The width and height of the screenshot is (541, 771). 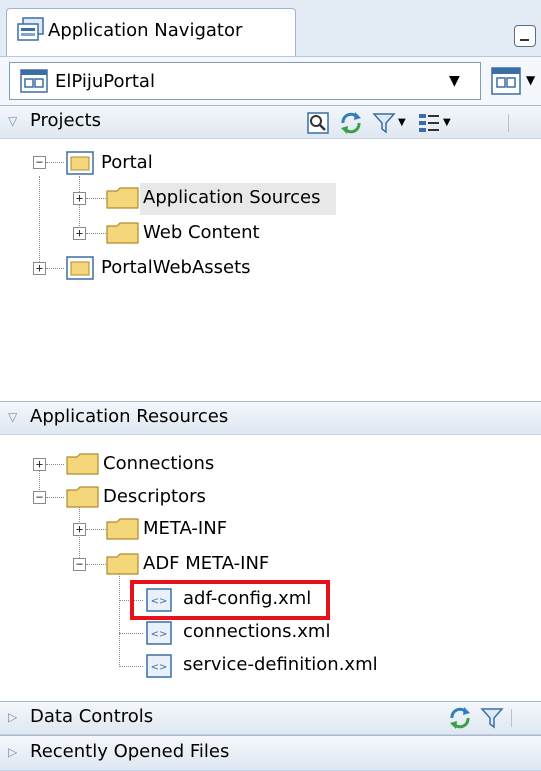 I want to click on application-icon, so click(x=34, y=81).